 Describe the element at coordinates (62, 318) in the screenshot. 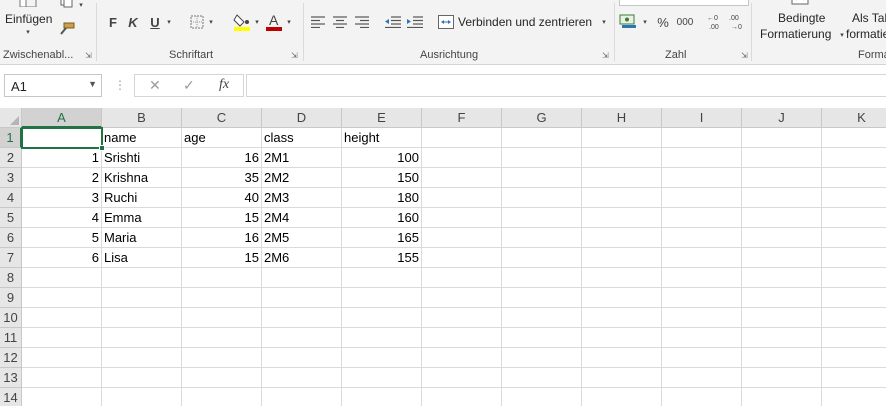

I see `cell-a10` at that location.